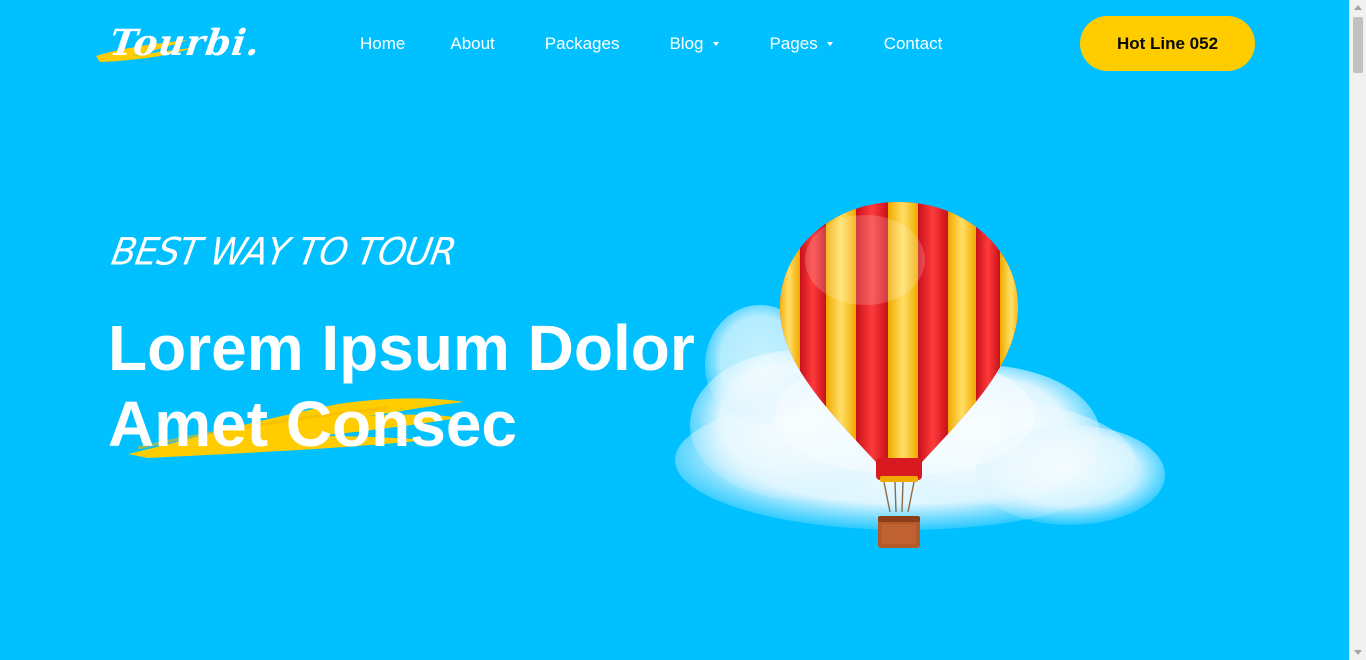 The height and width of the screenshot is (660, 1366). Describe the element at coordinates (1357, 330) in the screenshot. I see `page-scrollbar` at that location.